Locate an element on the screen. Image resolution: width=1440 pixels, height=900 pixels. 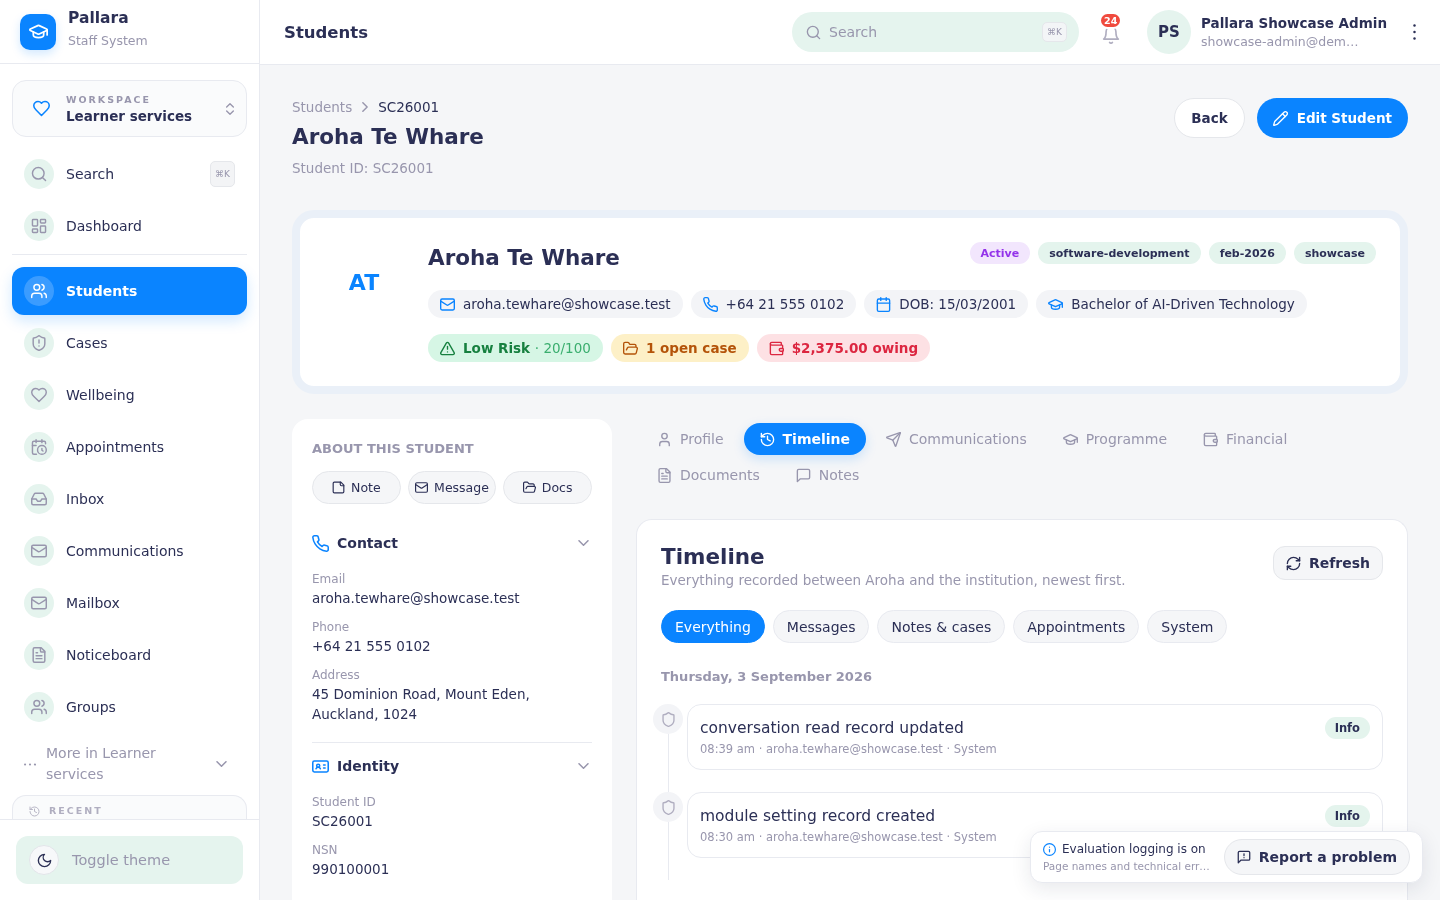
filter-chip: Messages is located at coordinates (821, 626).